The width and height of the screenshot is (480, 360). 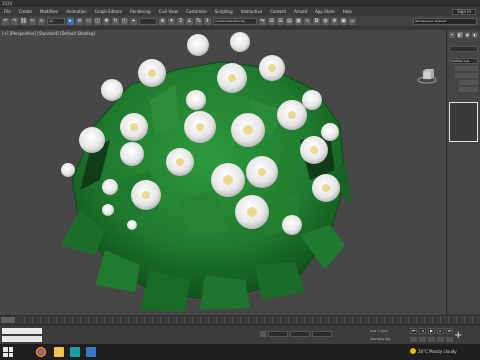 What do you see at coordinates (88, 21) in the screenshot?
I see `rectangular-selection-icon: ▭` at bounding box center [88, 21].